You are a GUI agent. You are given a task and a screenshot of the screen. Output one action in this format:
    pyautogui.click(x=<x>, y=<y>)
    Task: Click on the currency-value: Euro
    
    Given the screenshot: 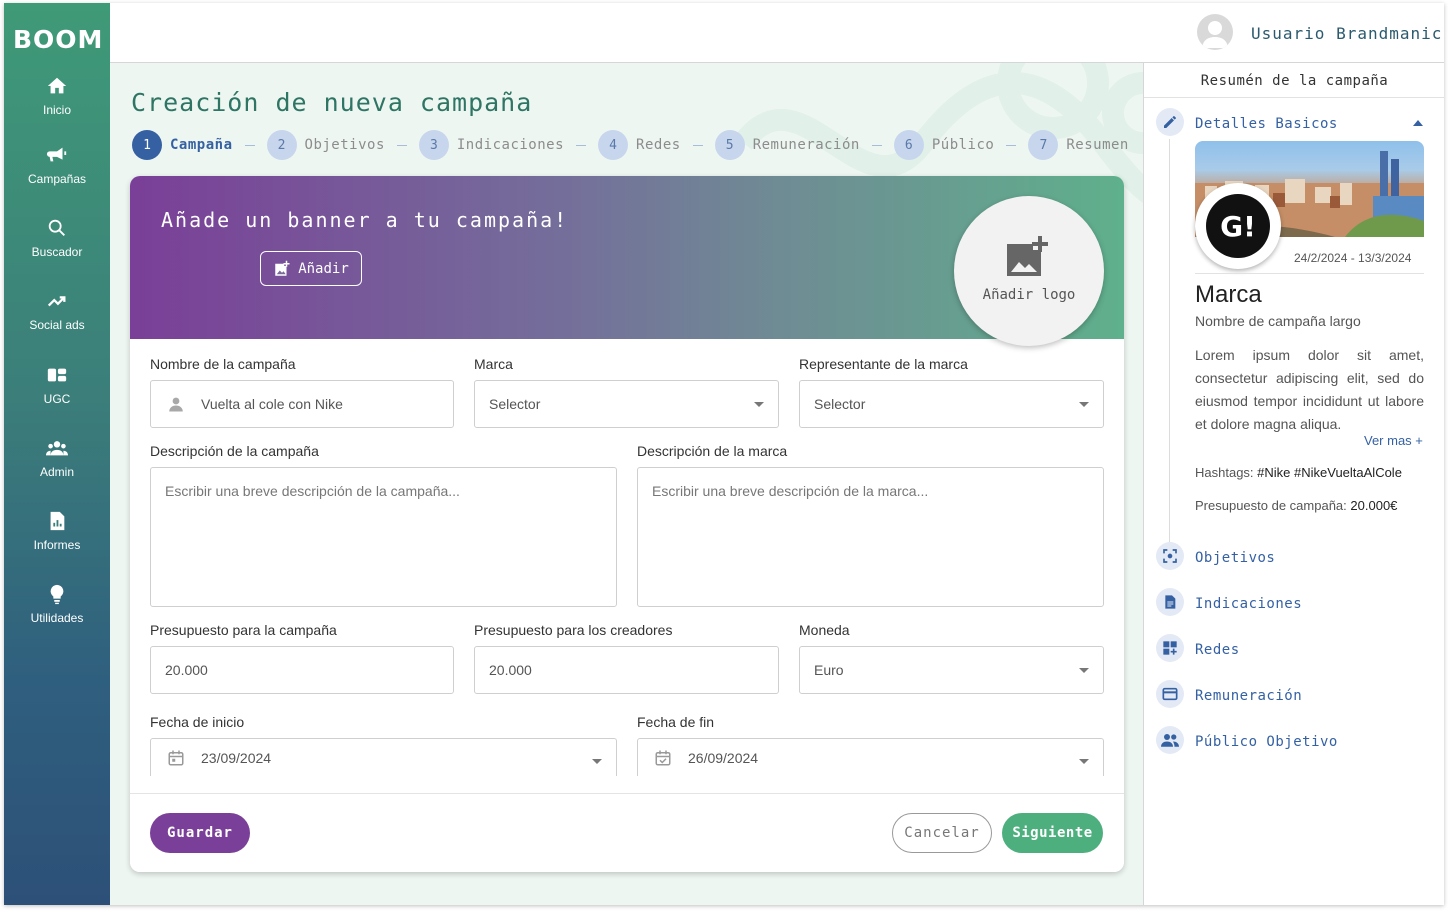 What is the action you would take?
    pyautogui.click(x=829, y=670)
    